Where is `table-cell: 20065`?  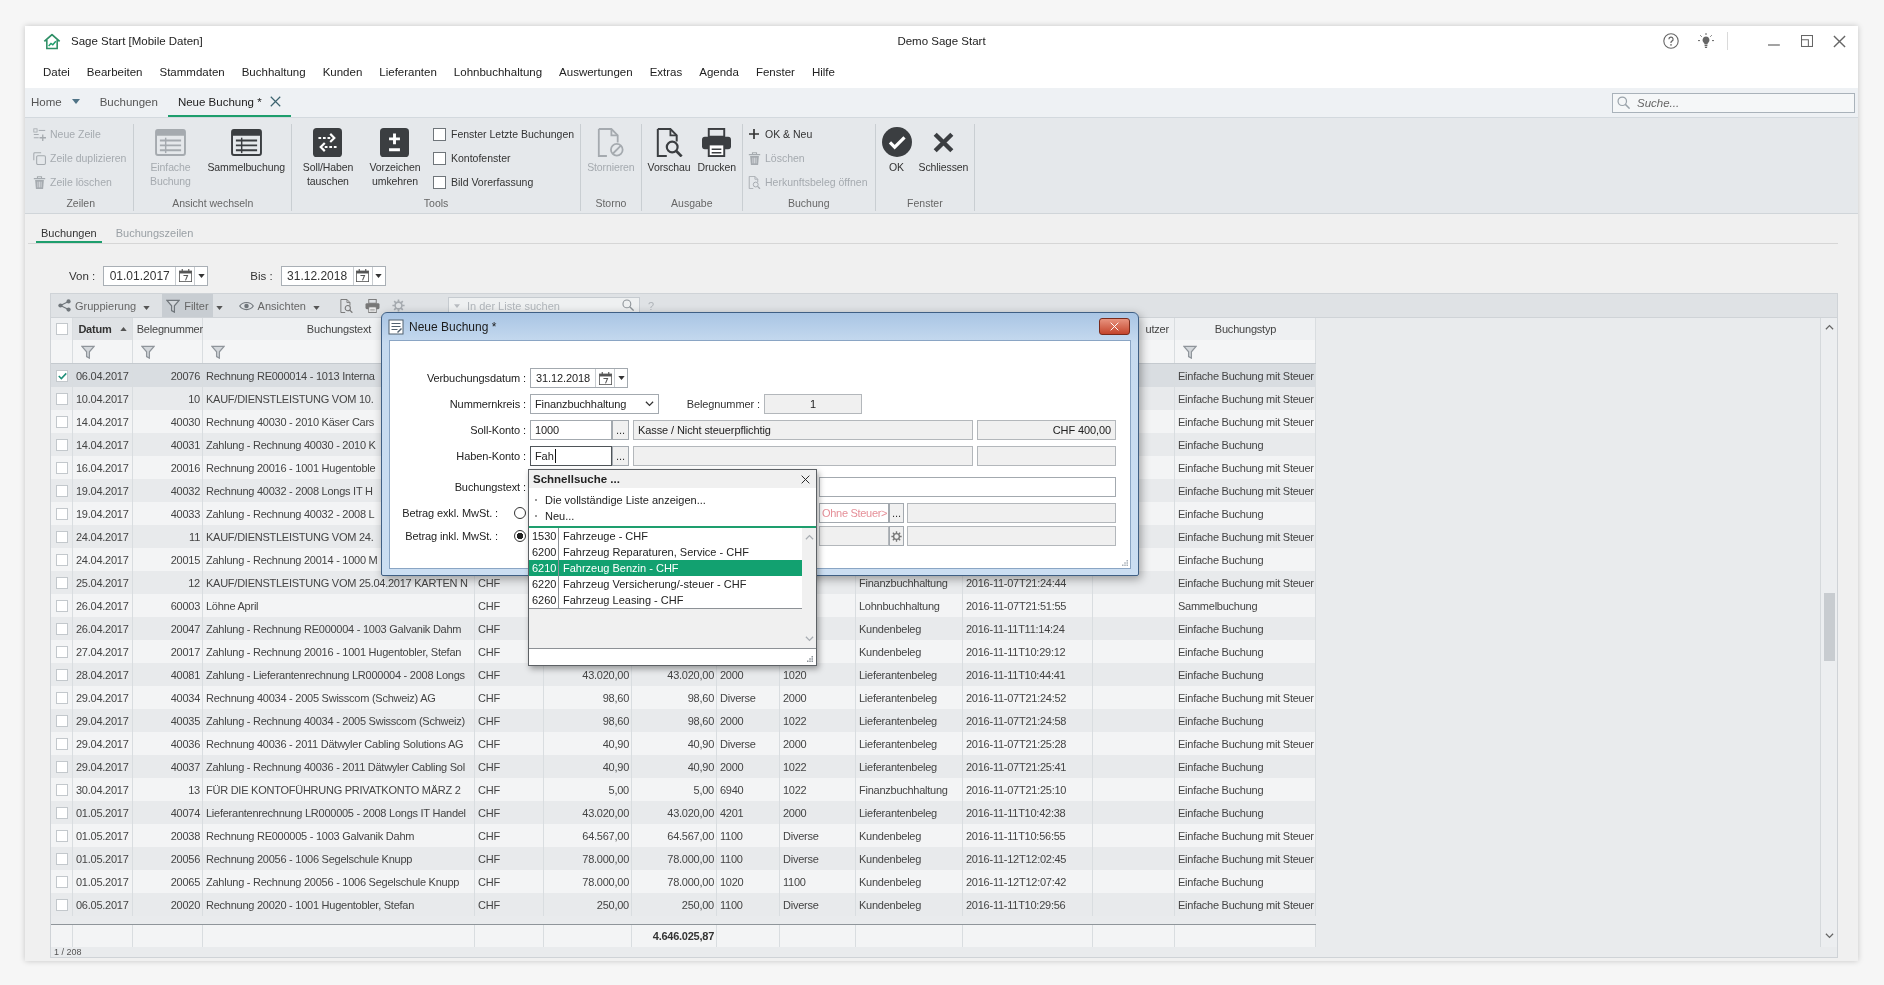 table-cell: 20065 is located at coordinates (185, 881).